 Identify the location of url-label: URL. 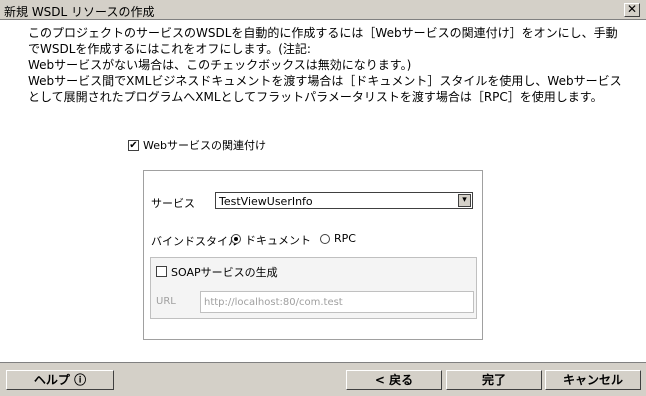
(166, 301).